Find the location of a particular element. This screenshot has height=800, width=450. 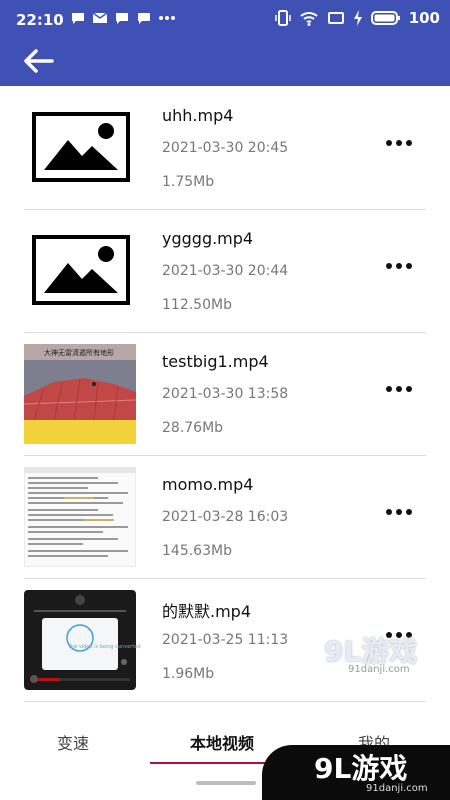

video-size: 1.75Mb is located at coordinates (188, 182).